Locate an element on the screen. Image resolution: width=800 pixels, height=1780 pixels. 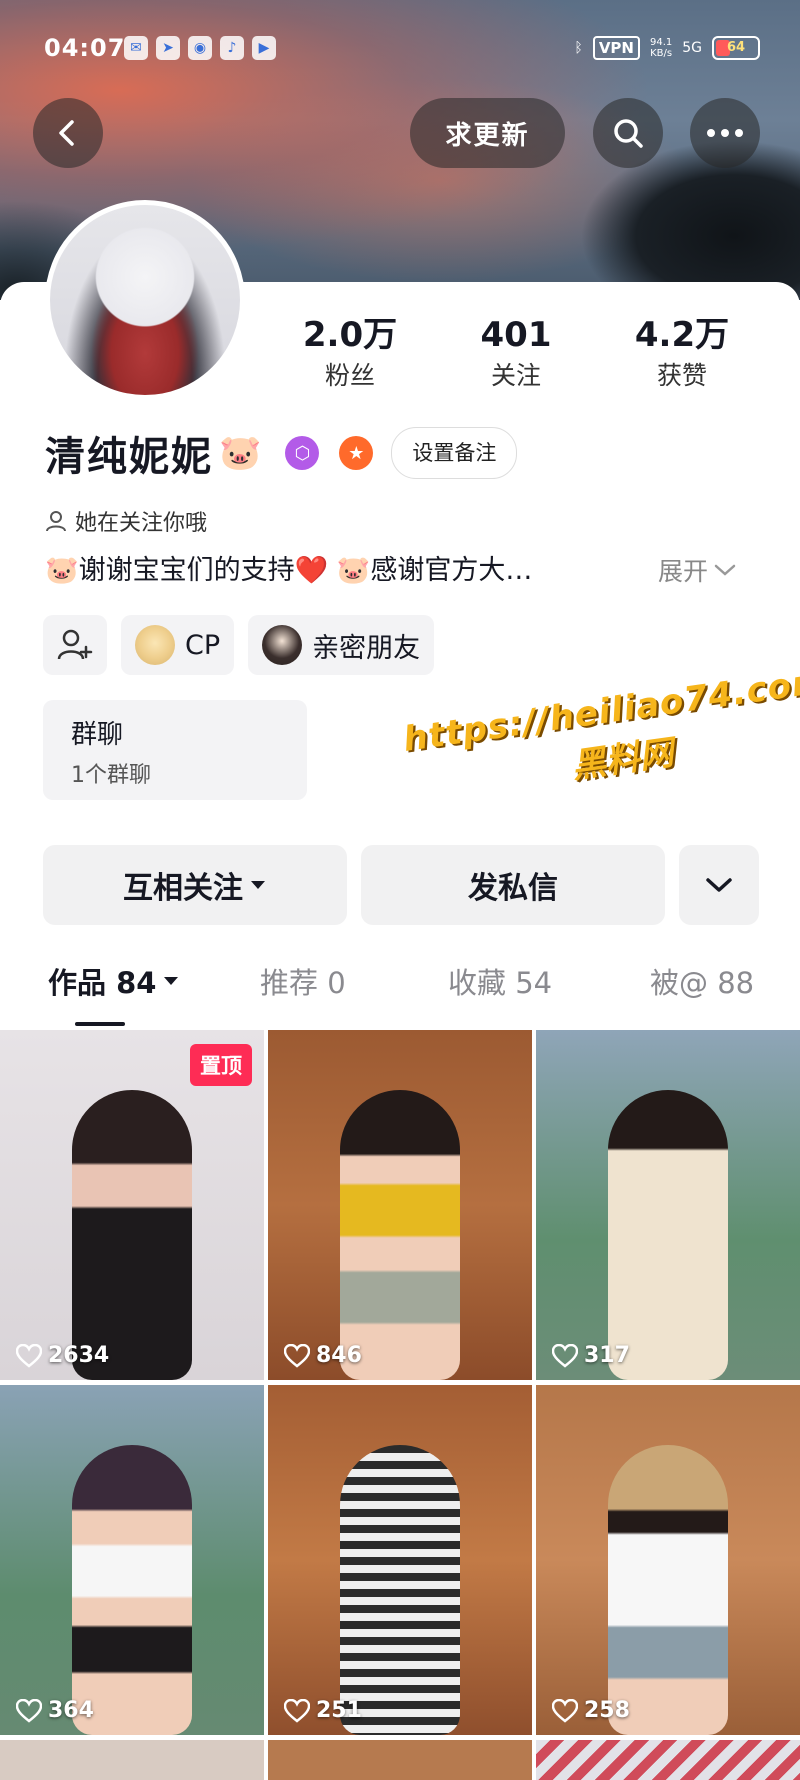
content-tabs: 作品 84 推荐 0 收藏 54 被@ 88 is located at coordinates (400, 990).